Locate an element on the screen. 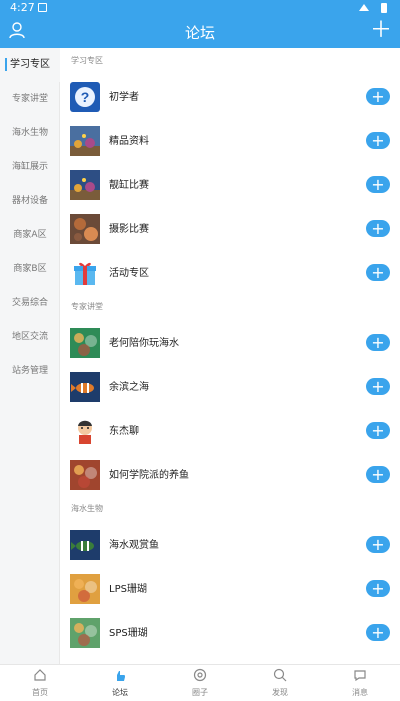  forum-row: 如何学院派的养鱼 + is located at coordinates (230, 479).